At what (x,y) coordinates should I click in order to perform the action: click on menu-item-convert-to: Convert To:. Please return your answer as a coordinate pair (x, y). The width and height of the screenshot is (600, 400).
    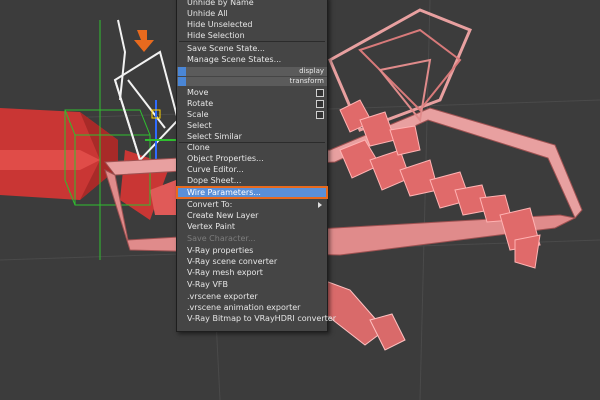
    Looking at the image, I should click on (252, 204).